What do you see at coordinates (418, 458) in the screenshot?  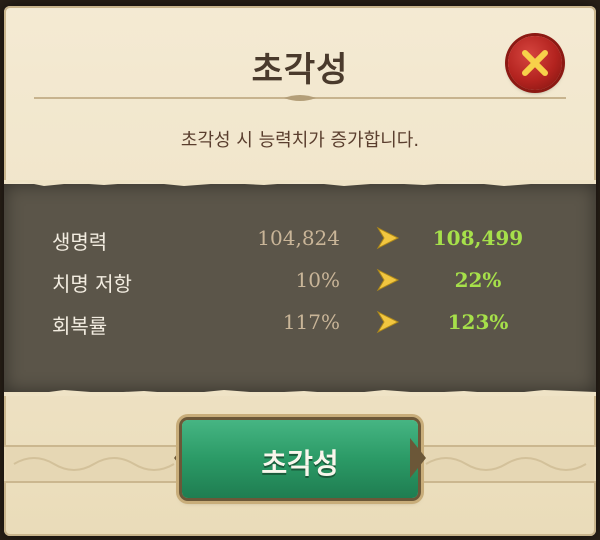 I see `button-right-cap` at bounding box center [418, 458].